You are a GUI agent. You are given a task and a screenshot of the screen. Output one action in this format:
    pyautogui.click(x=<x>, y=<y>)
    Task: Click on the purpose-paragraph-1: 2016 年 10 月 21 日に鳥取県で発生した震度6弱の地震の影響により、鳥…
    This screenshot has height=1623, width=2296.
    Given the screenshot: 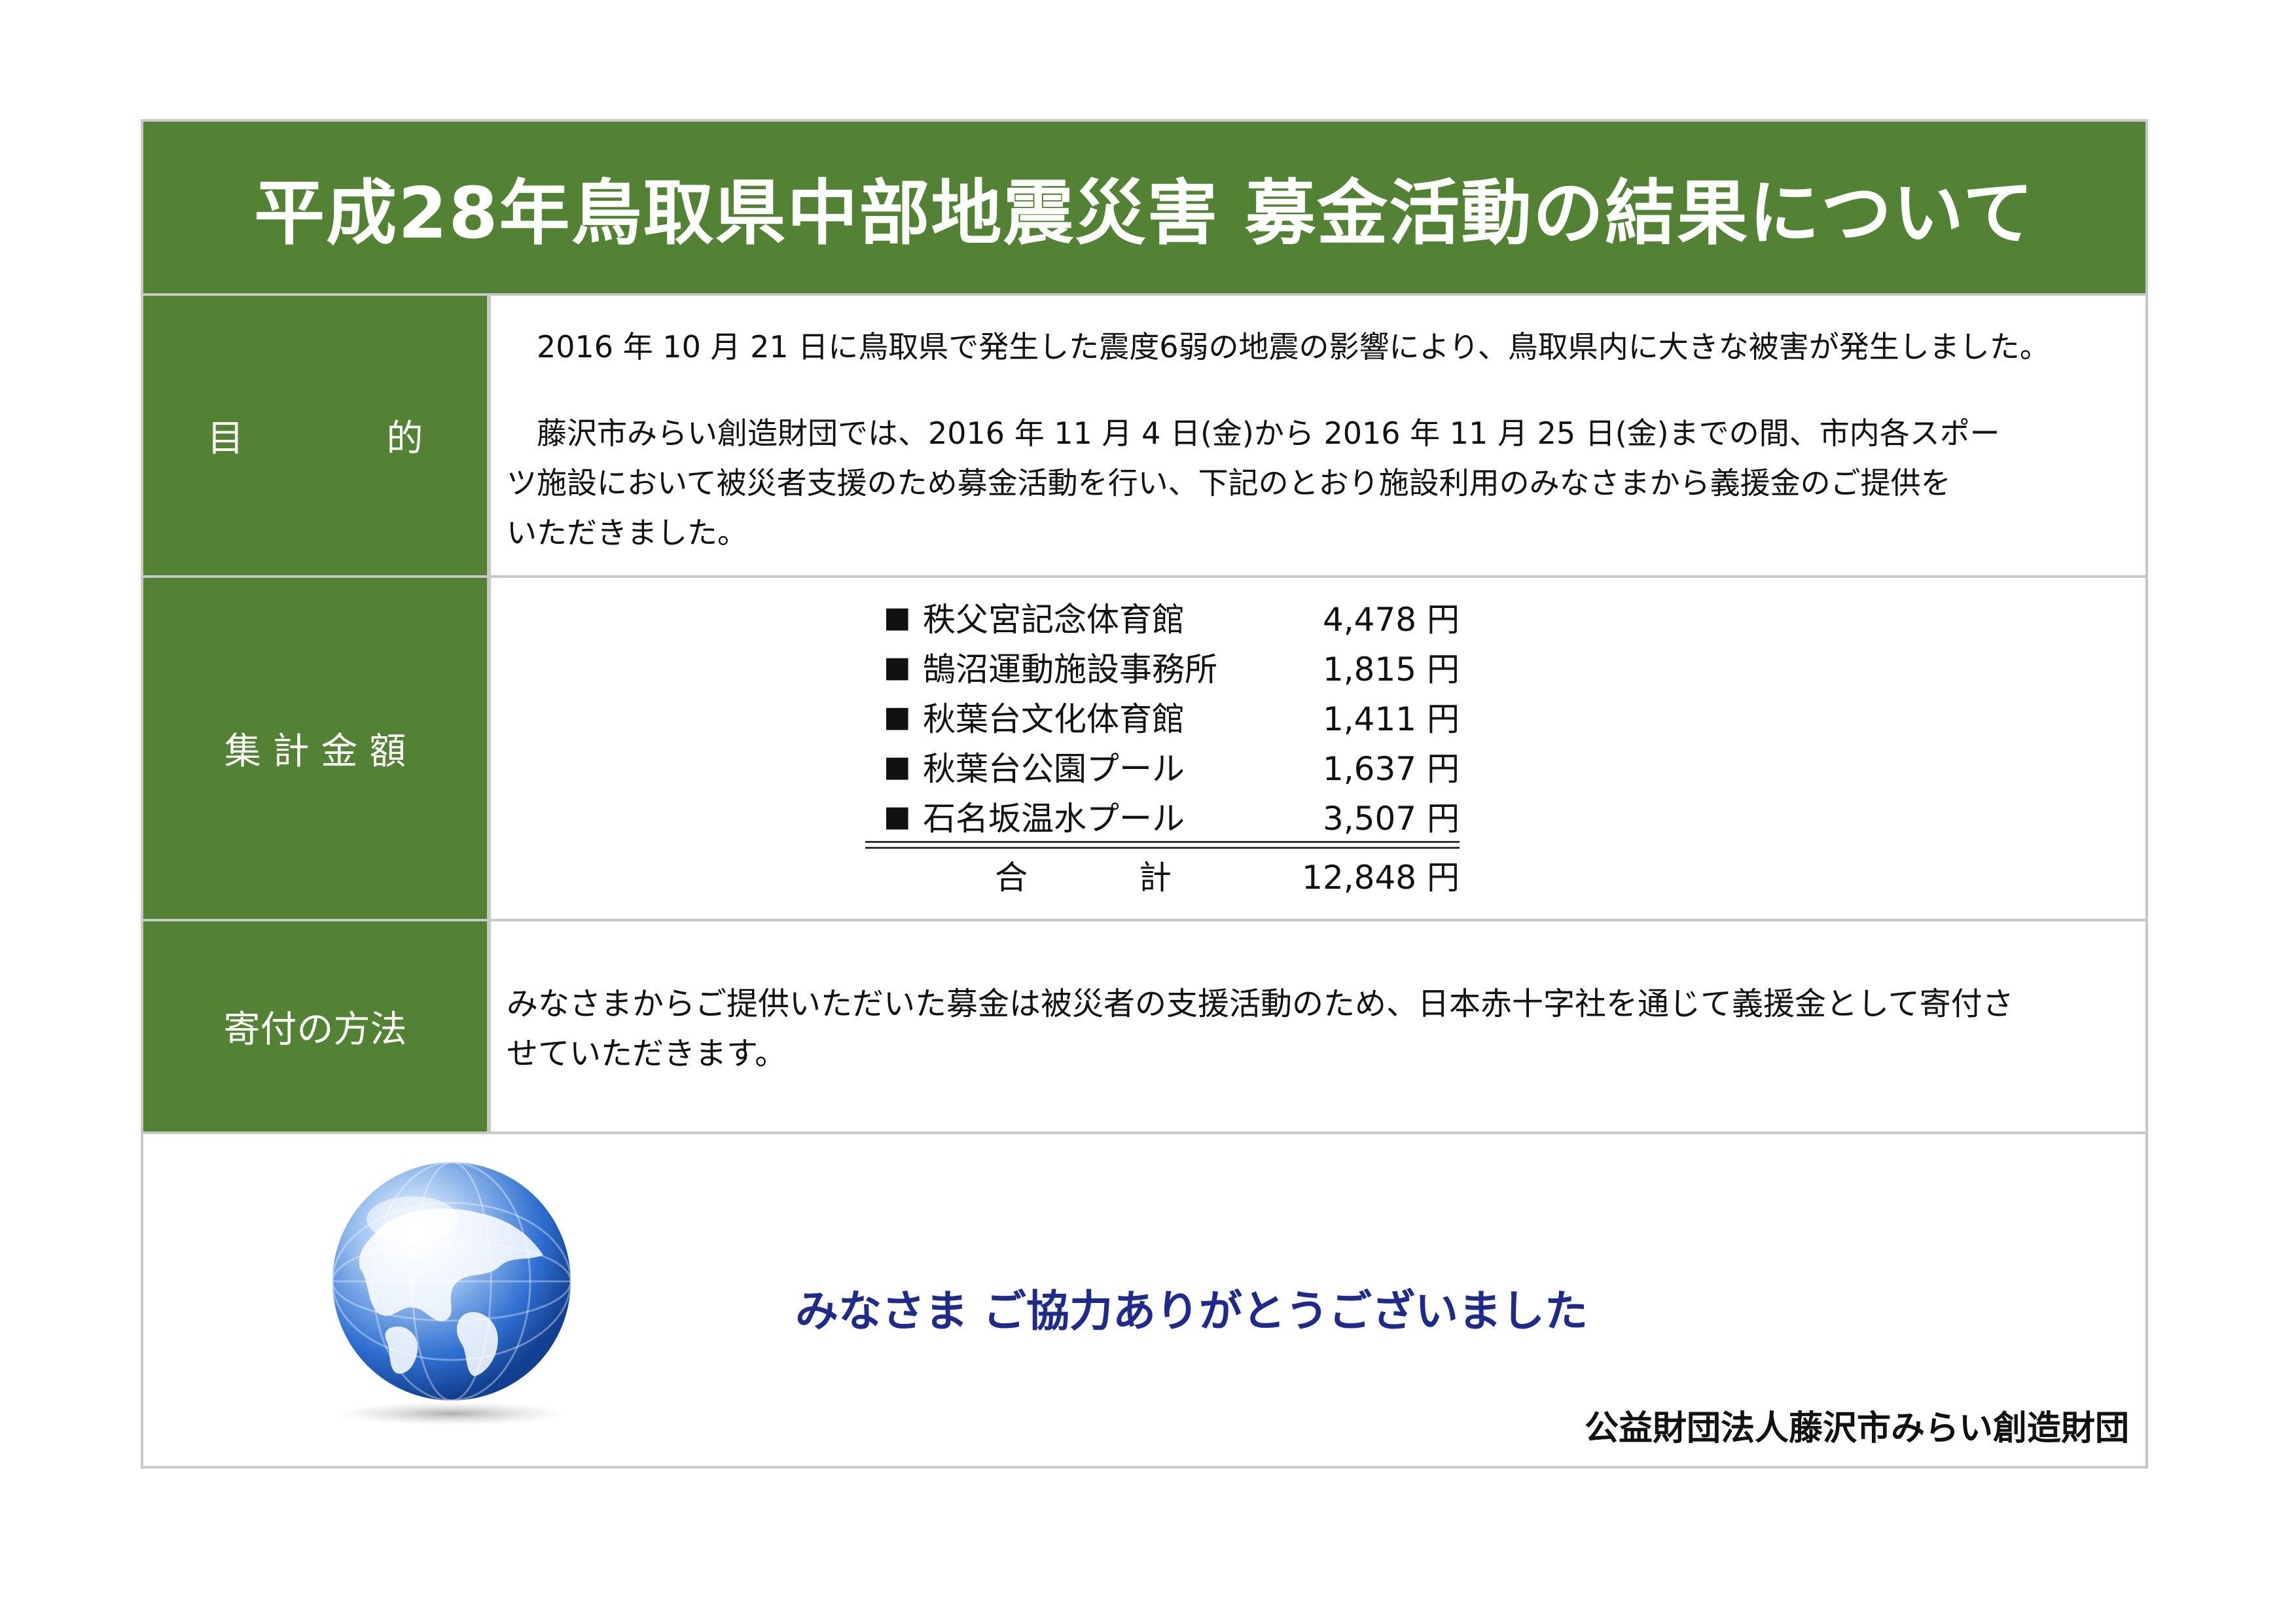 What is the action you would take?
    pyautogui.click(x=1293, y=347)
    